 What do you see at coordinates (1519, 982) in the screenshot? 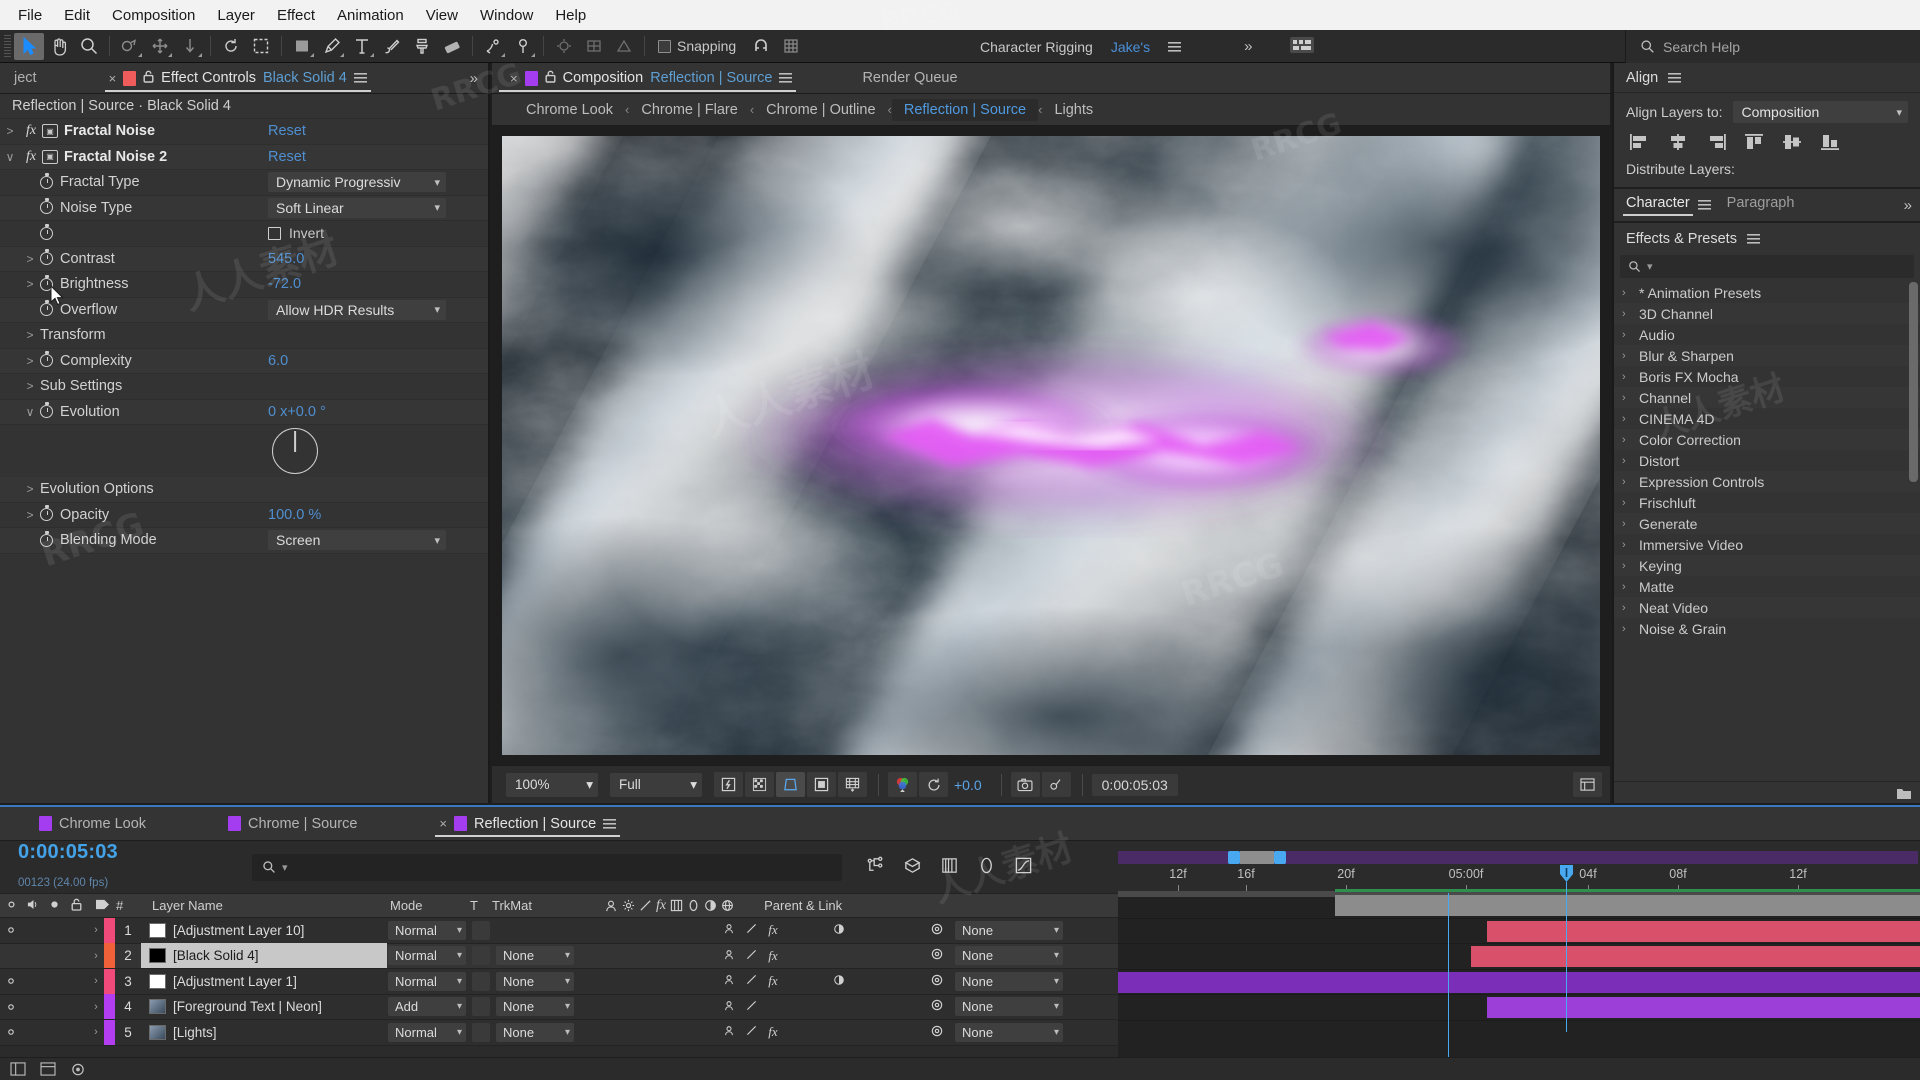
I see `layer-duration-bar` at bounding box center [1519, 982].